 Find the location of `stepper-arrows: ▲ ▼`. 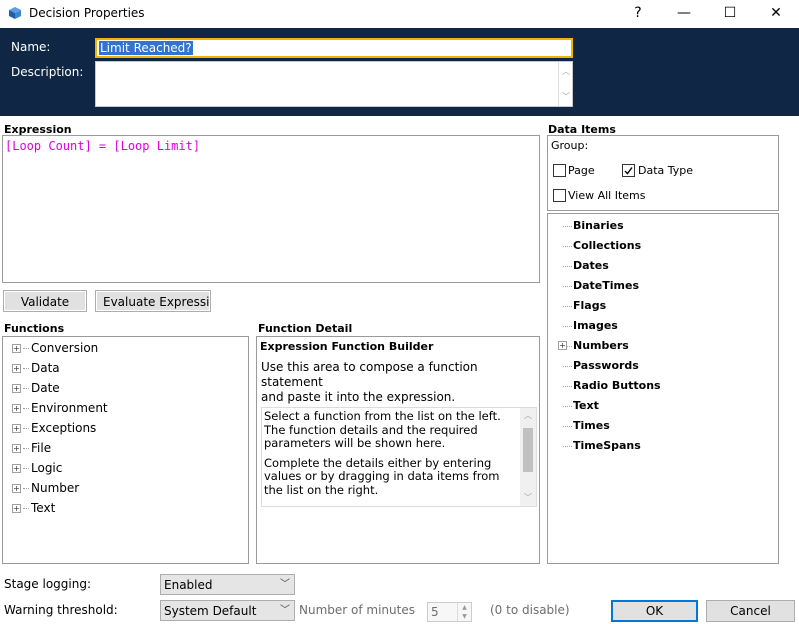

stepper-arrows: ▲ ▼ is located at coordinates (464, 612).